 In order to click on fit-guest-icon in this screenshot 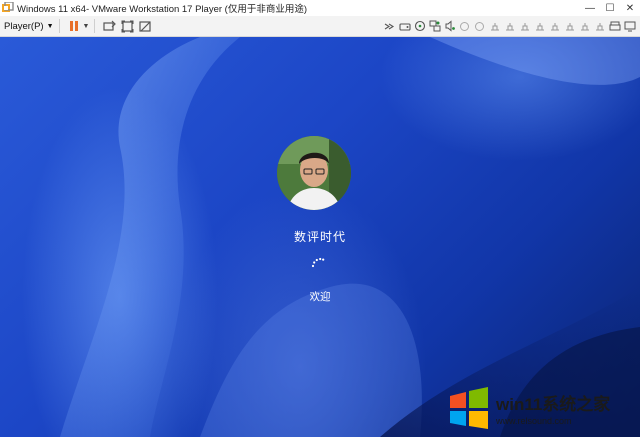, I will do `click(127, 26)`.